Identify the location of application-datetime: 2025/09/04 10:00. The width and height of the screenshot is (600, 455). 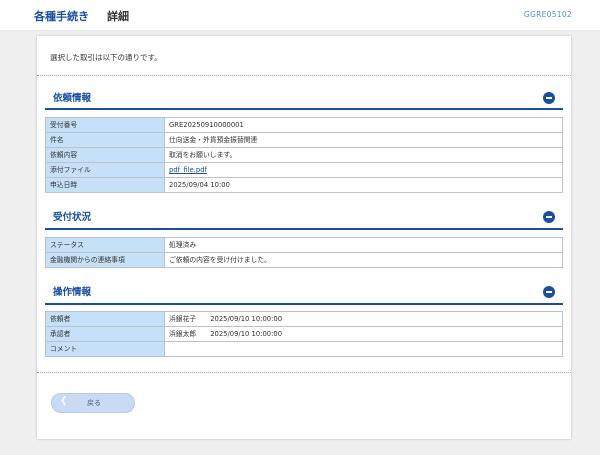
(363, 185).